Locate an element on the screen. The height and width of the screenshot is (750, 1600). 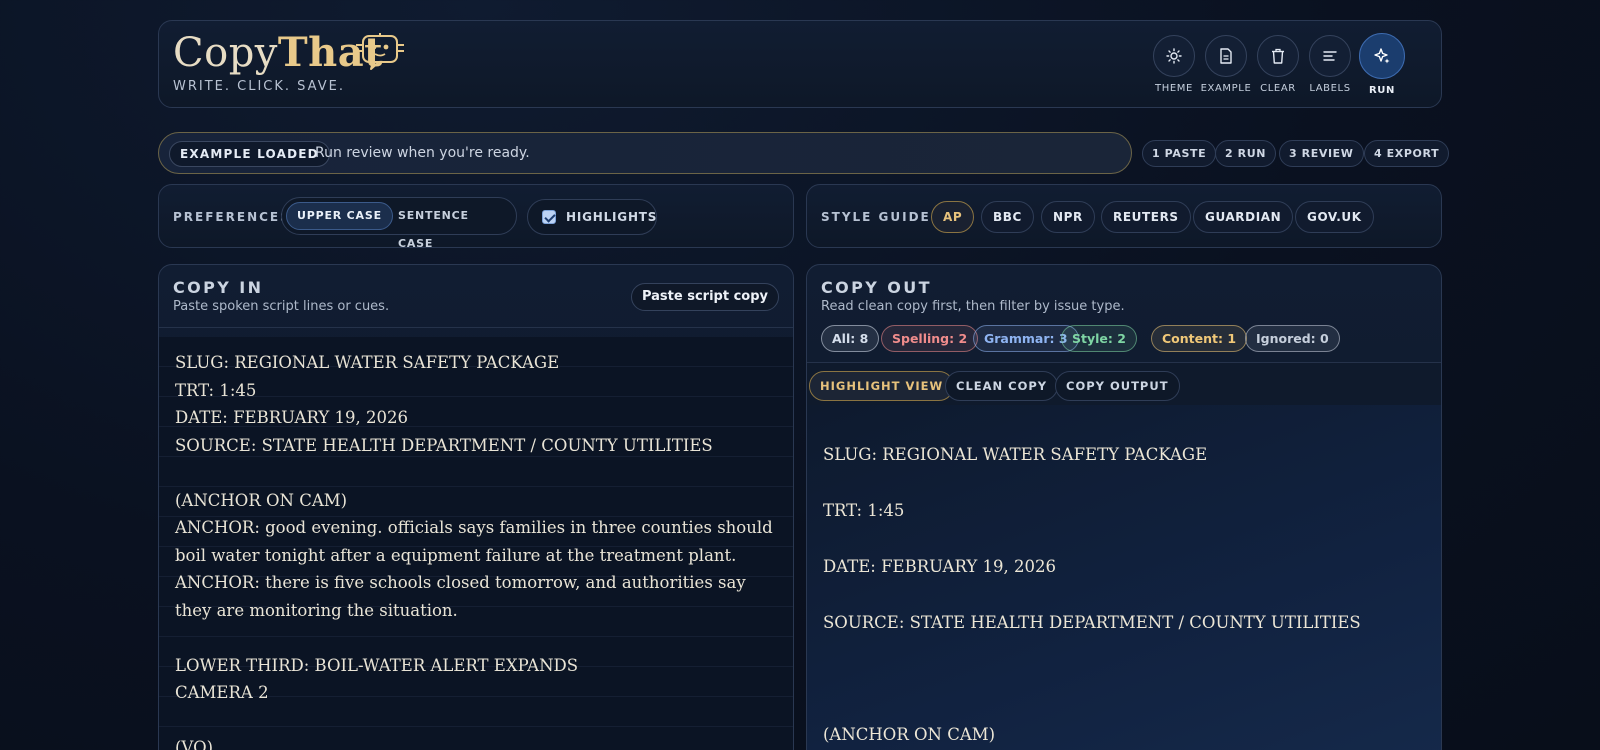
theme-button: THEME is located at coordinates (1174, 64).